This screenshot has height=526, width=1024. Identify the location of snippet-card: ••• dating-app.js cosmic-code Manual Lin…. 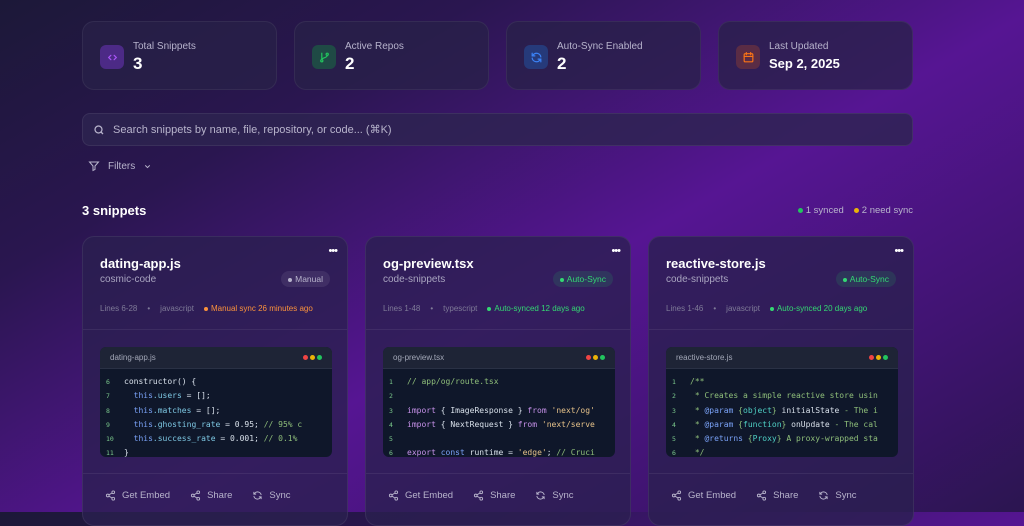
(215, 381).